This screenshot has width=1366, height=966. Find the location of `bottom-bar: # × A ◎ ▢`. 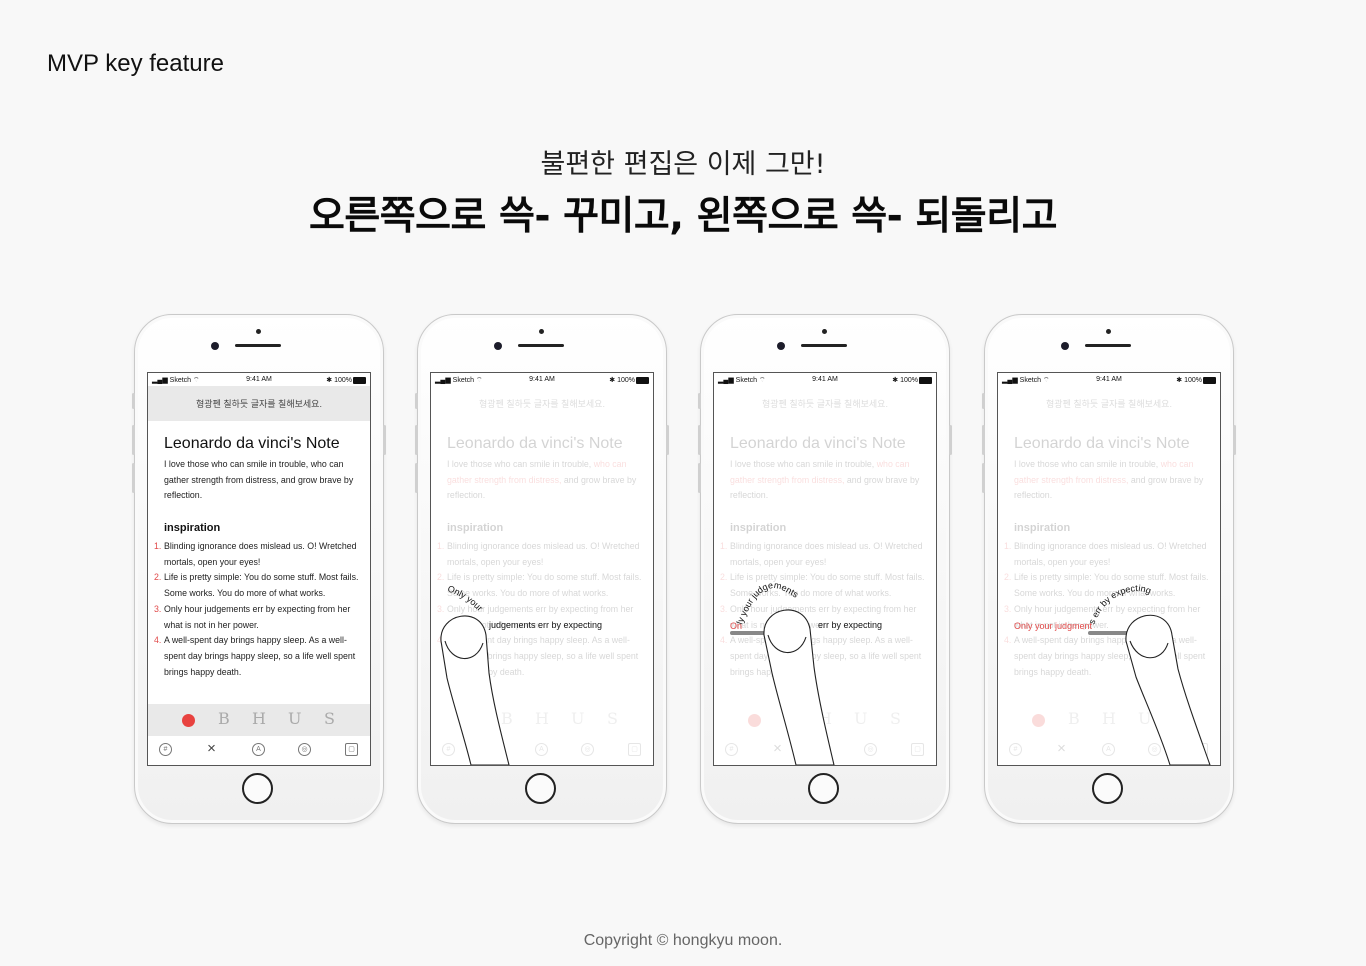

bottom-bar: # × A ◎ ▢ is located at coordinates (259, 750).